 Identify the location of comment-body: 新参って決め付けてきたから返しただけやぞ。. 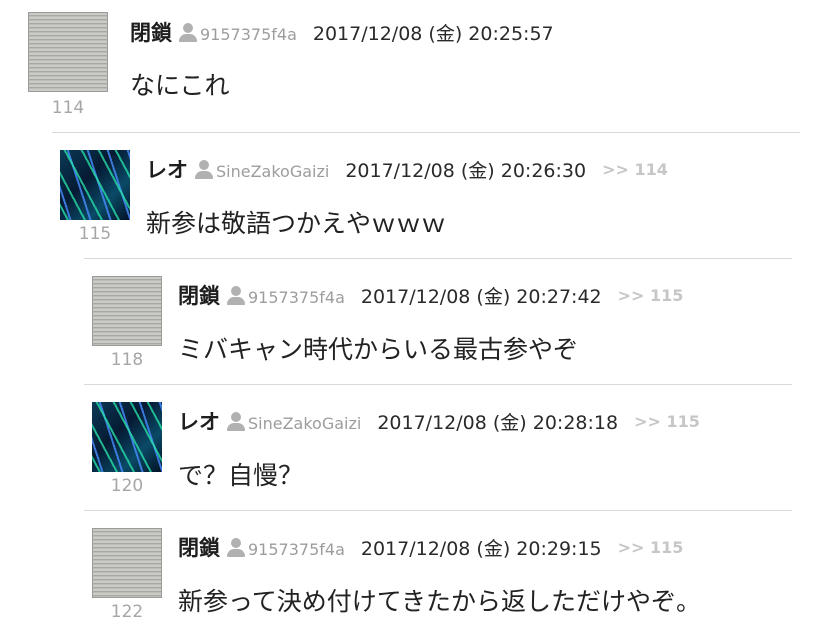
(440, 601).